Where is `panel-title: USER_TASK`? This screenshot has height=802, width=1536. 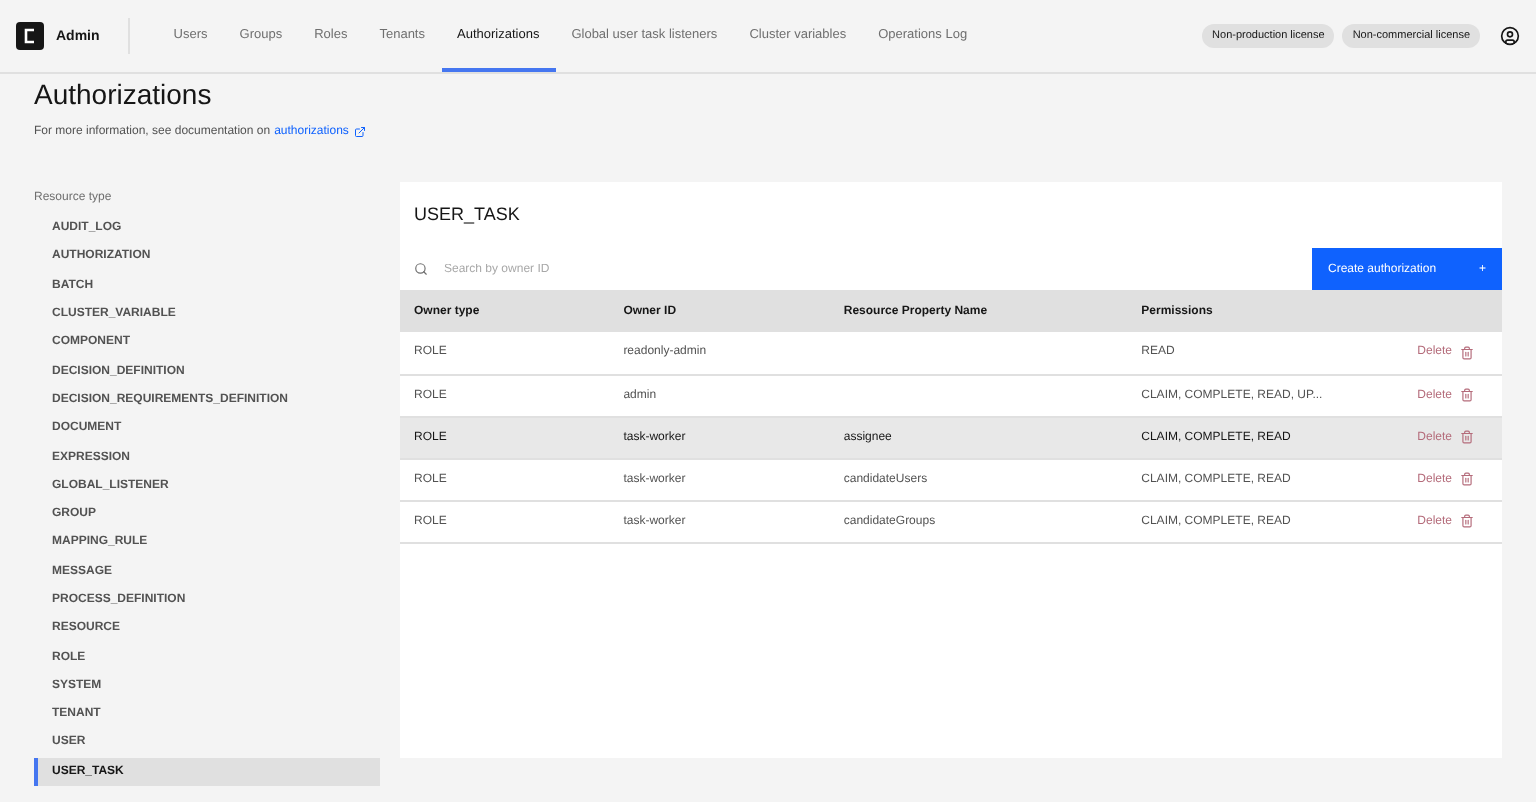 panel-title: USER_TASK is located at coordinates (467, 214).